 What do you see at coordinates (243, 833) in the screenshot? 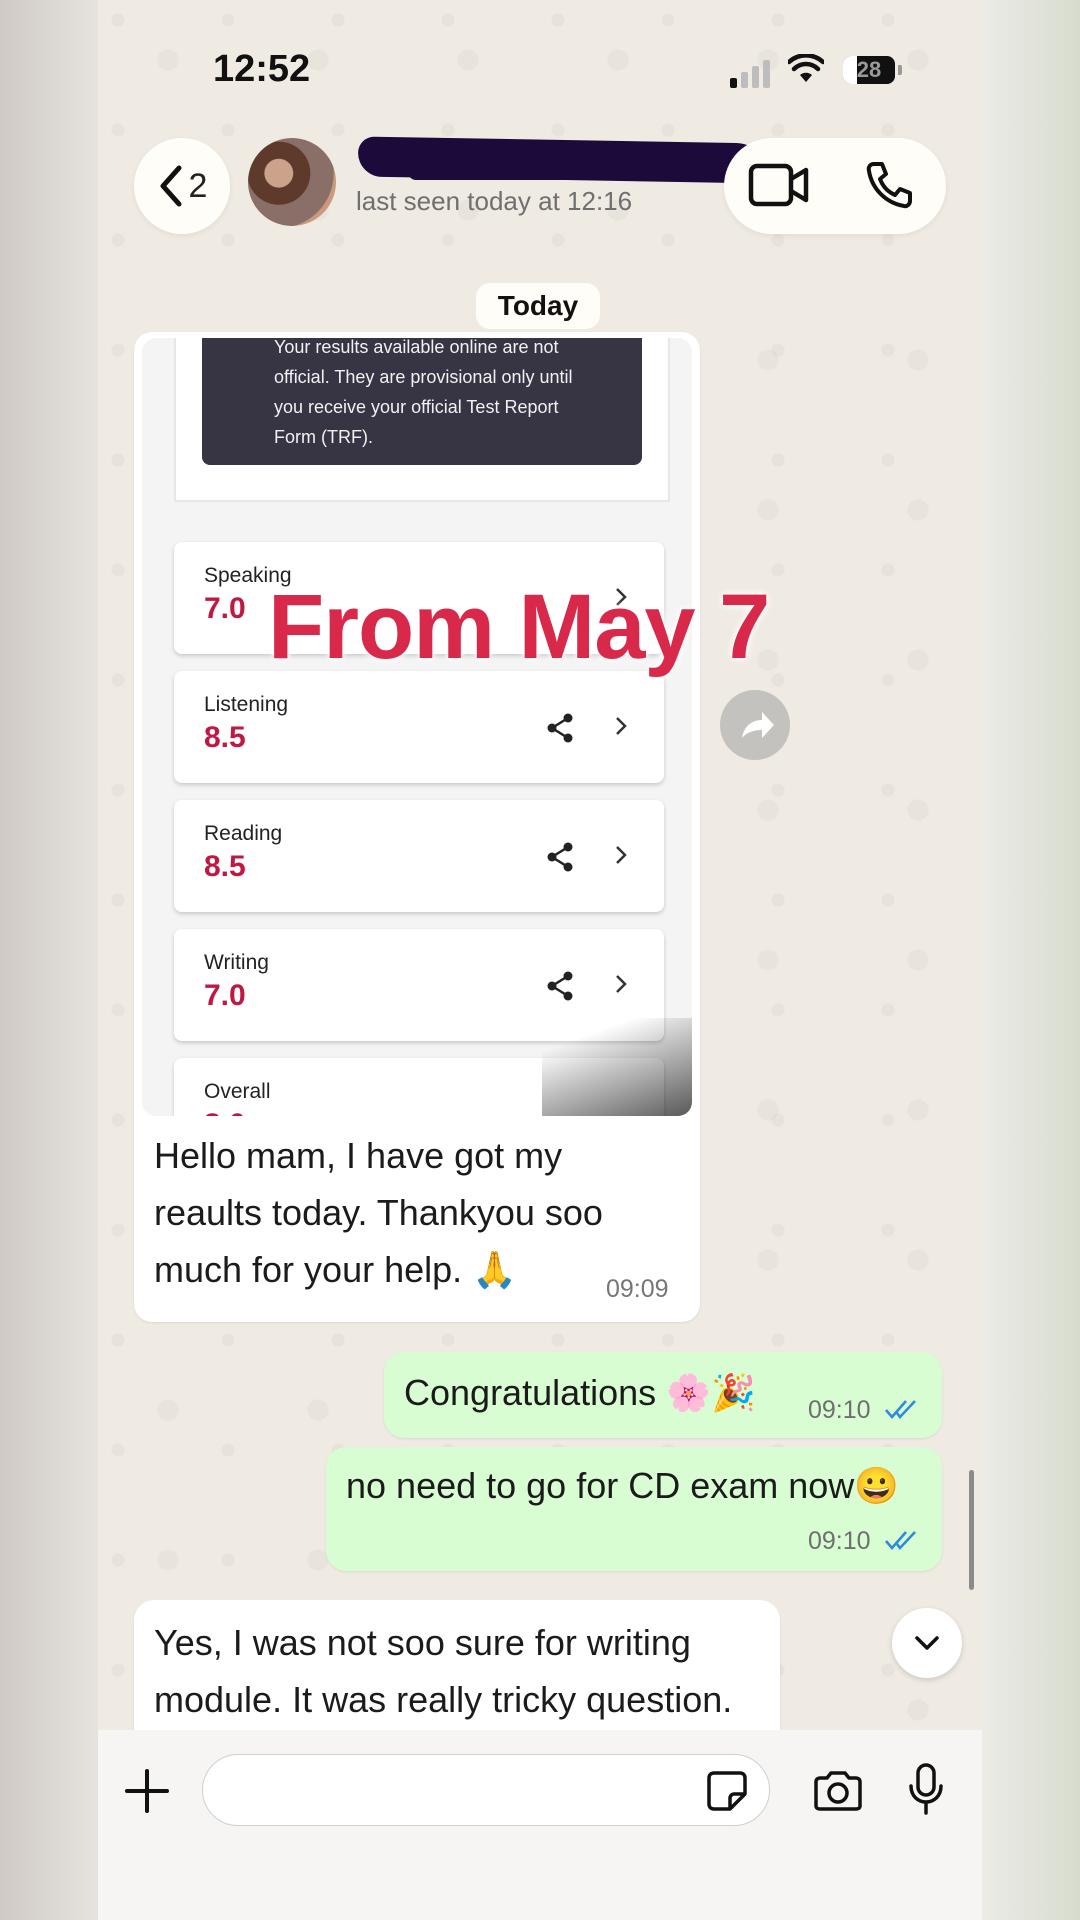
I see `score-label: Reading` at bounding box center [243, 833].